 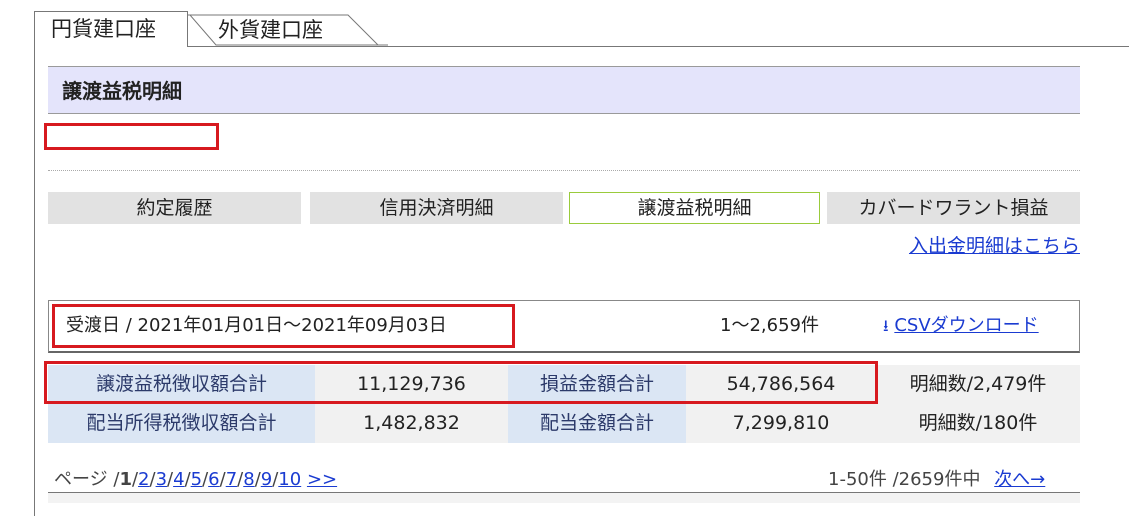 I want to click on tab-jpy-account: 円貨建口座, so click(x=111, y=29).